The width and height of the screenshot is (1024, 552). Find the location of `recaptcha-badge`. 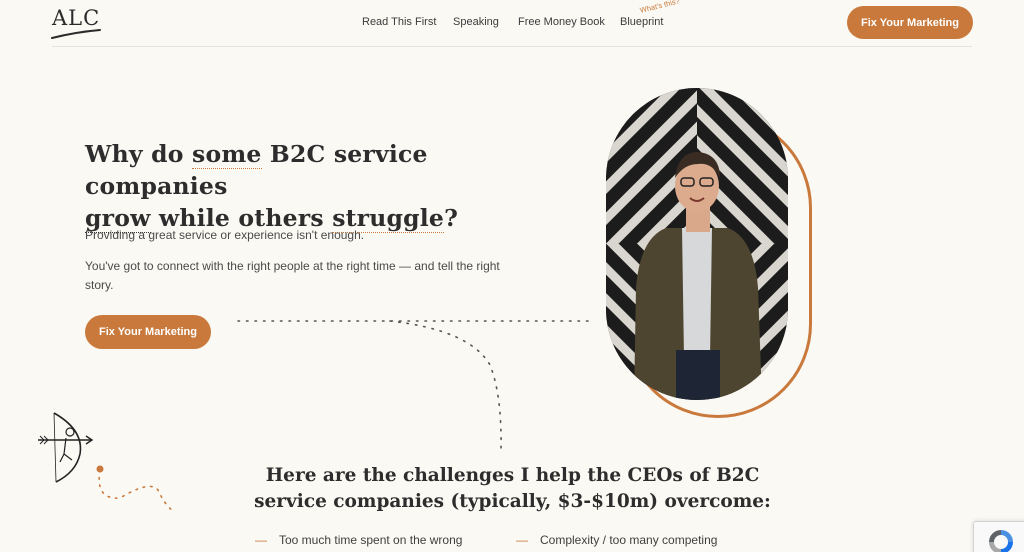

recaptcha-badge is located at coordinates (998, 536).